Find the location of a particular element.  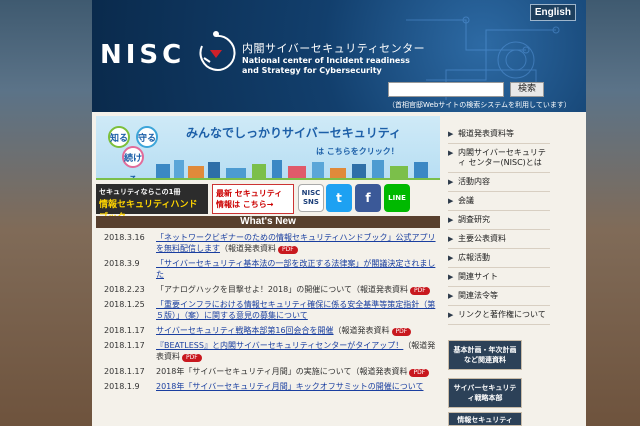

line-icon: LINE is located at coordinates (397, 198).